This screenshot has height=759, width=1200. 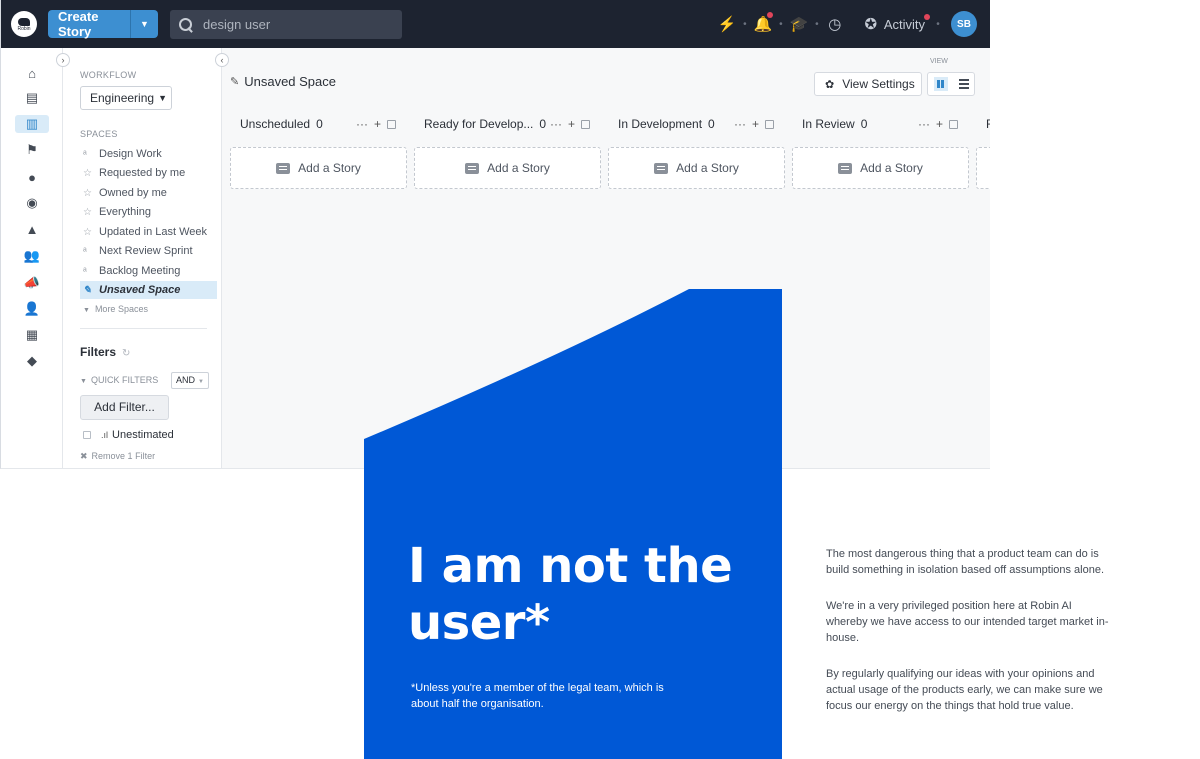 What do you see at coordinates (133, 193) in the screenshot?
I see `space-label: Owned by me` at bounding box center [133, 193].